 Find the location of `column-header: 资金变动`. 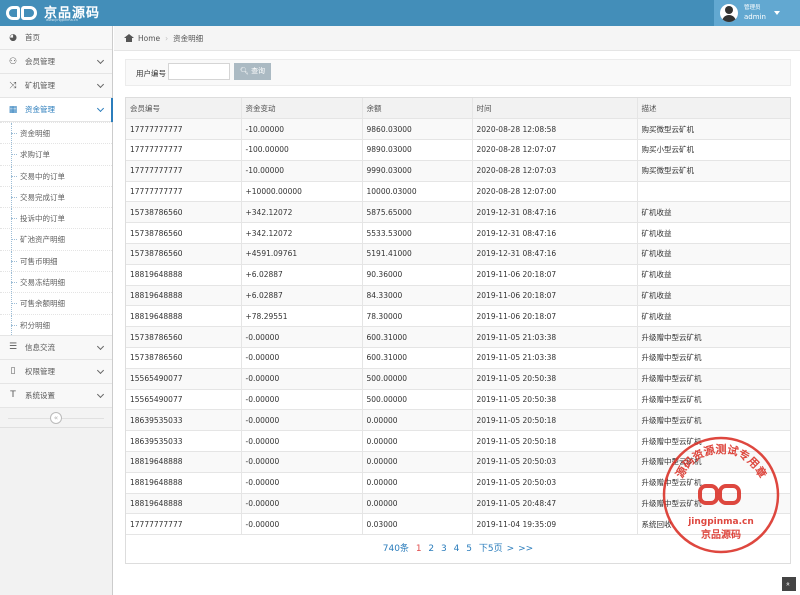

column-header: 资金变动 is located at coordinates (302, 109).